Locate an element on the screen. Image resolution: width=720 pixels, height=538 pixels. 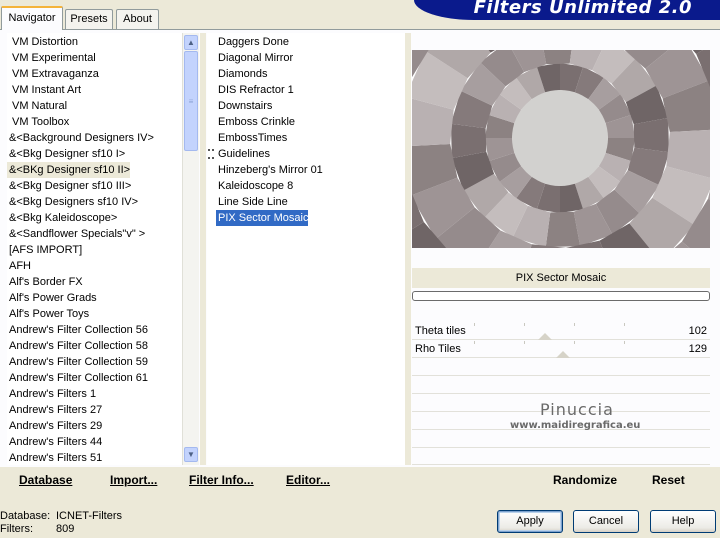
filter-item: Kaleidoscope 8 is located at coordinates (254, 186).